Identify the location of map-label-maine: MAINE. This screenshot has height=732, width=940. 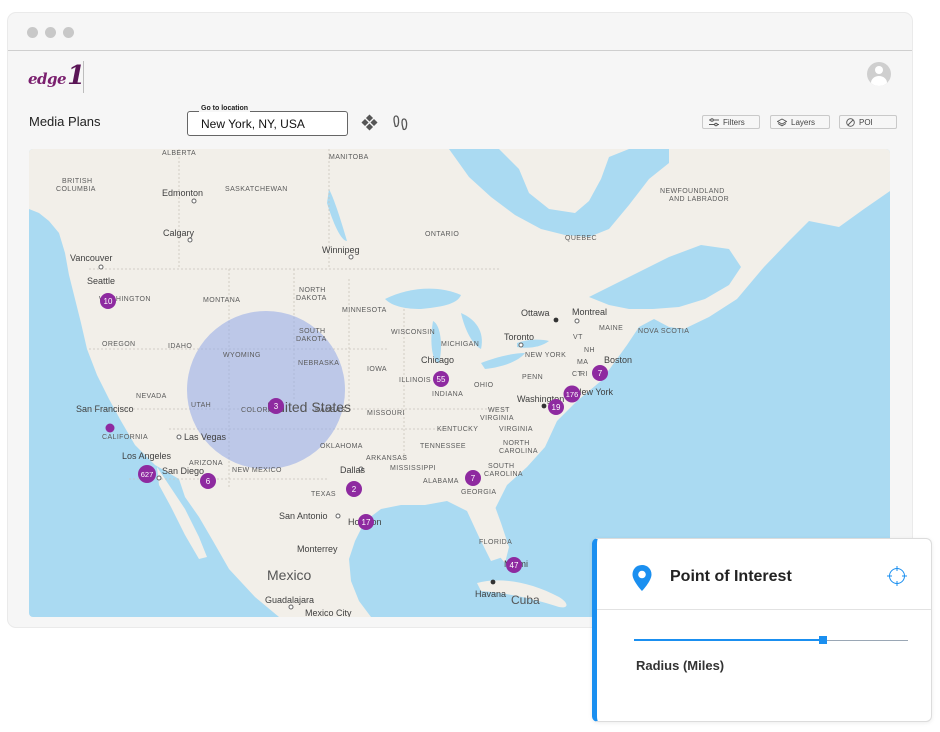
(611, 328).